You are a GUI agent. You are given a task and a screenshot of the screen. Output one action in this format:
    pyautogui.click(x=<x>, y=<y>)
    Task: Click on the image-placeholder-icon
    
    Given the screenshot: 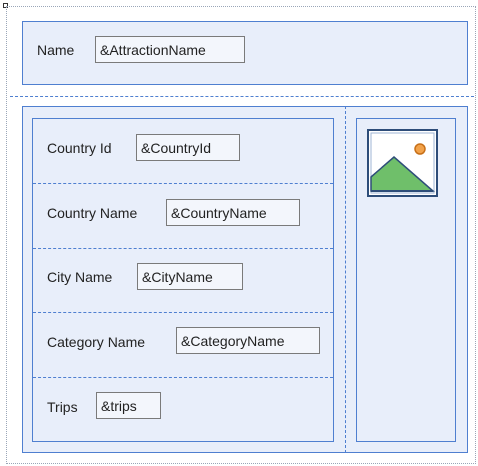 What is the action you would take?
    pyautogui.click(x=402, y=163)
    